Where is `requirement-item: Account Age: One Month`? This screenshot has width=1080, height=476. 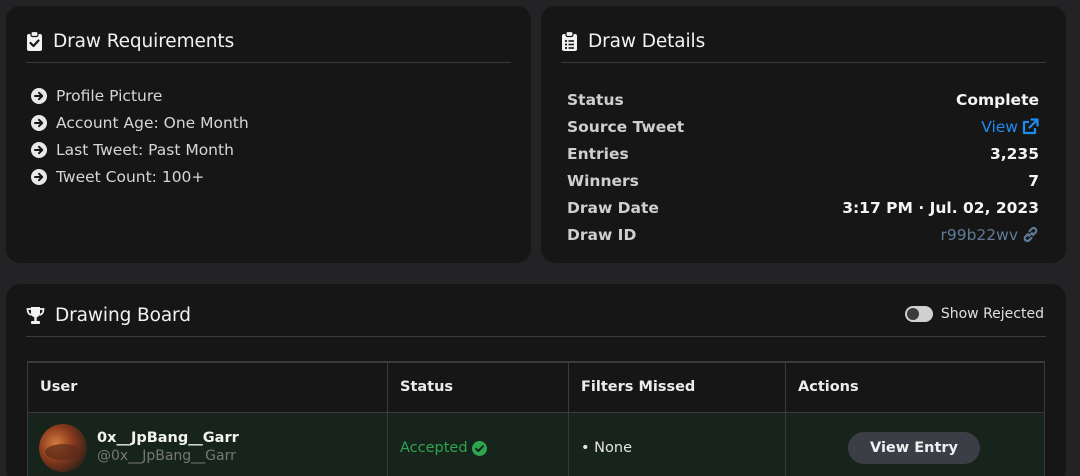 requirement-item: Account Age: One Month is located at coordinates (140, 122).